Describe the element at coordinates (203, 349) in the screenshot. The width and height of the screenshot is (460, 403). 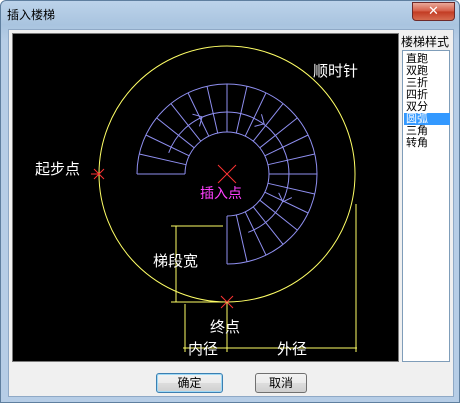
I see `inner-radius-label: 内径` at that location.